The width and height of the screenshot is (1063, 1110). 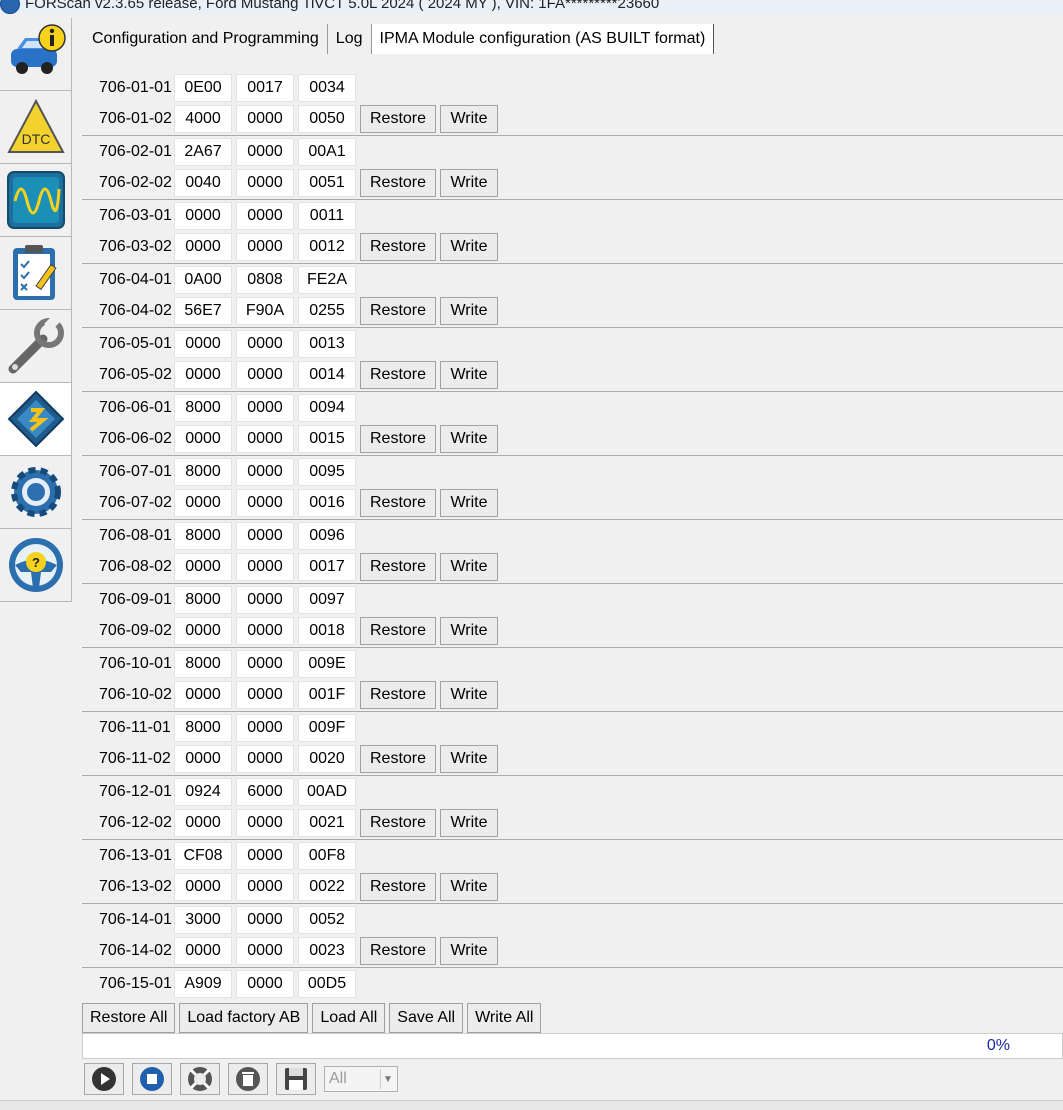 I want to click on asbuilt-value-field: 0255, so click(x=327, y=311).